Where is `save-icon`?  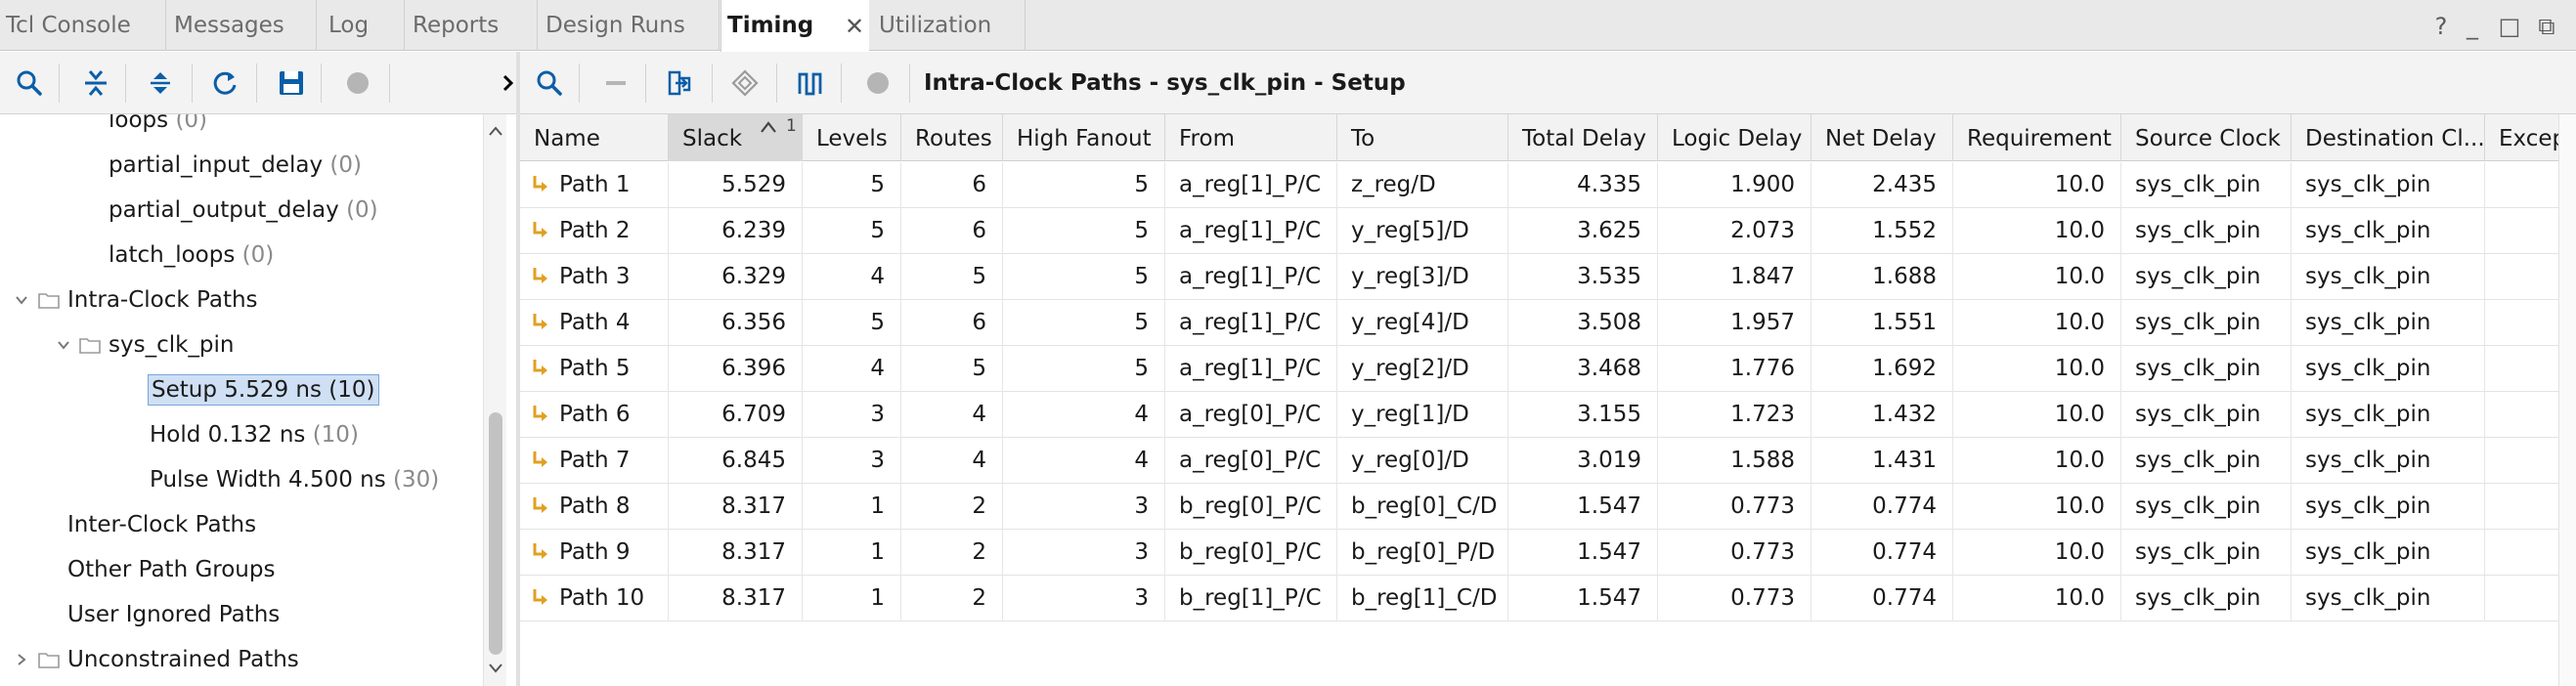
save-icon is located at coordinates (291, 83).